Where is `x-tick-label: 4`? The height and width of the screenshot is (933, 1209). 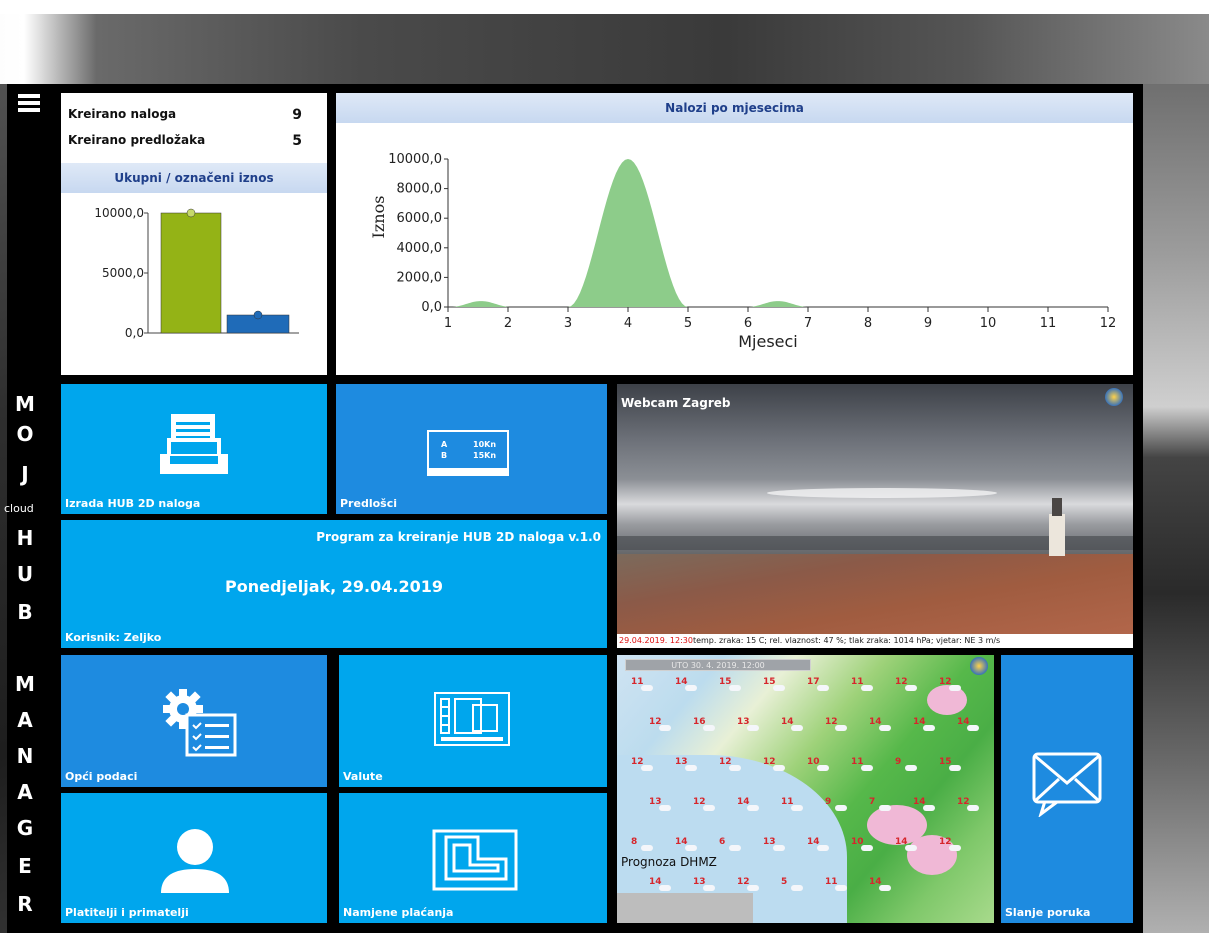 x-tick-label: 4 is located at coordinates (628, 323).